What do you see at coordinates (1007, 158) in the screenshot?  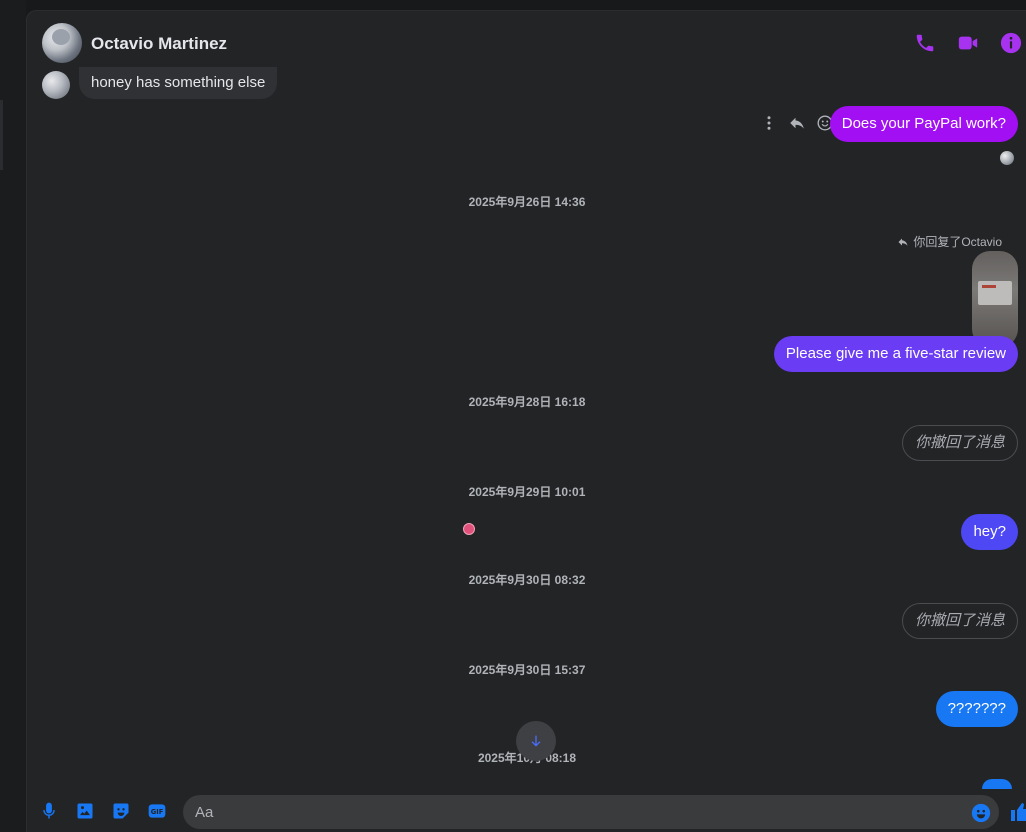 I see `seen-indicator-avatar` at bounding box center [1007, 158].